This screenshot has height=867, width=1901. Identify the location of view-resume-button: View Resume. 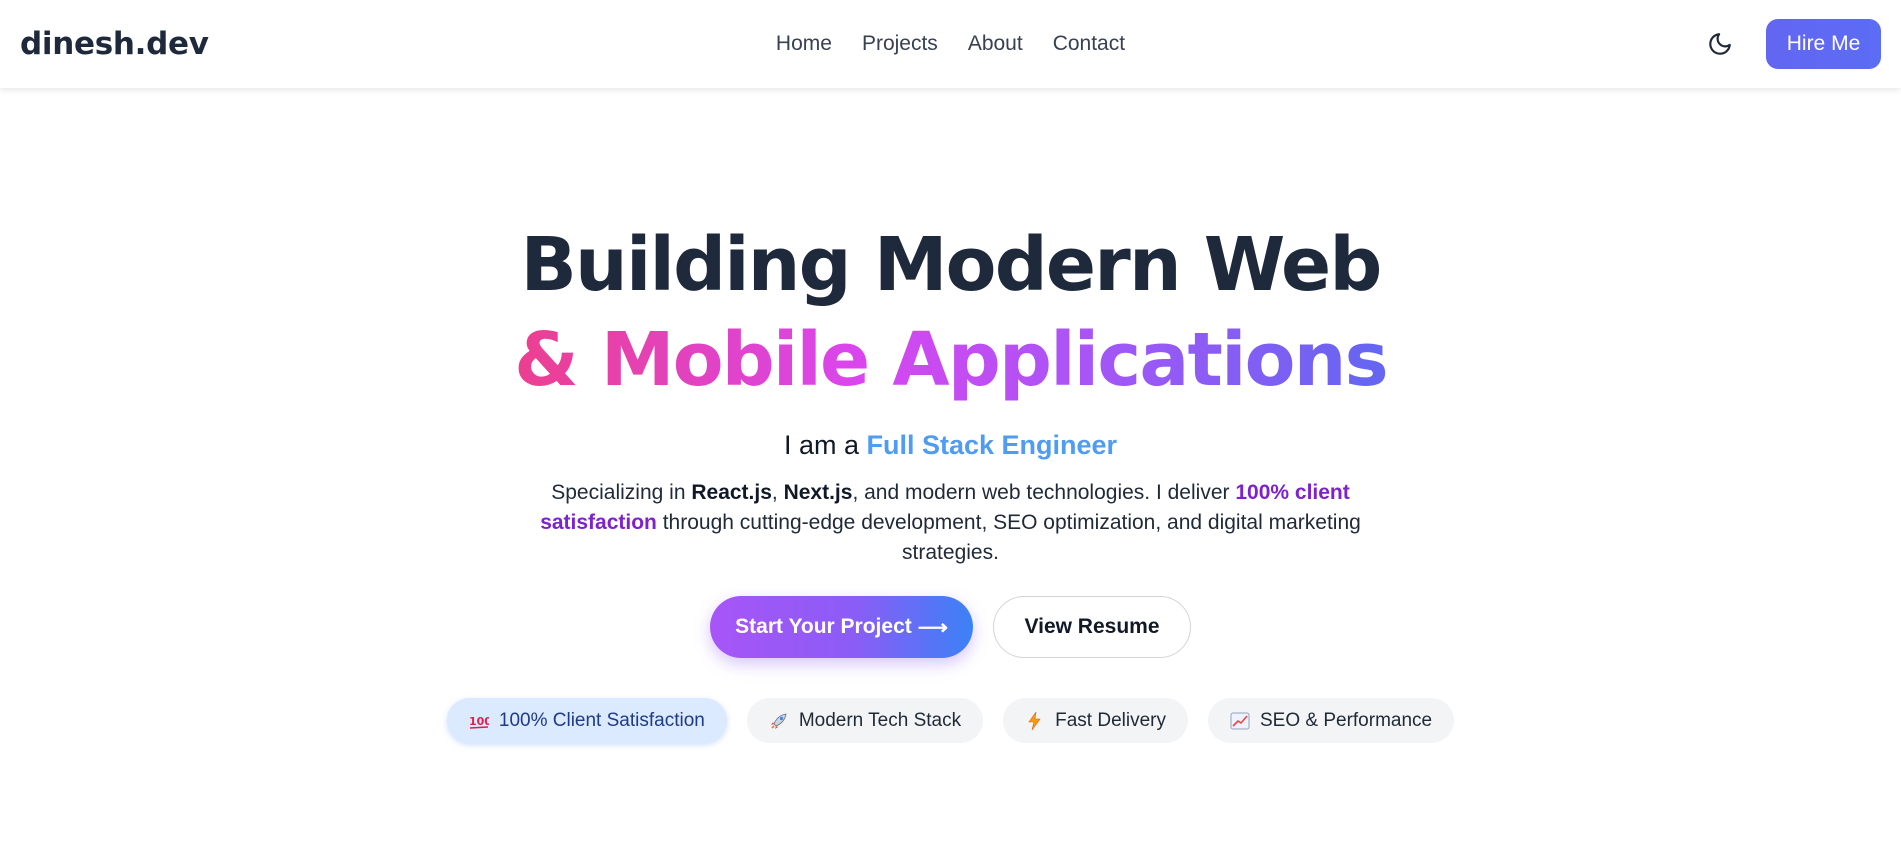
(1092, 627).